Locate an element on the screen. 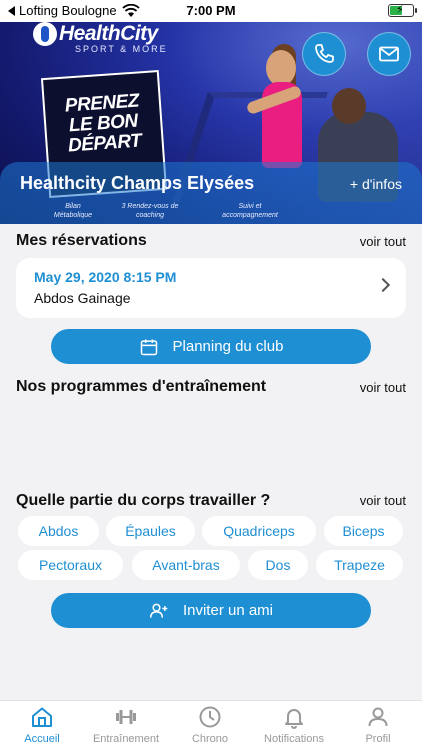 The width and height of the screenshot is (422, 750). tab-label: Notifications is located at coordinates (294, 739).